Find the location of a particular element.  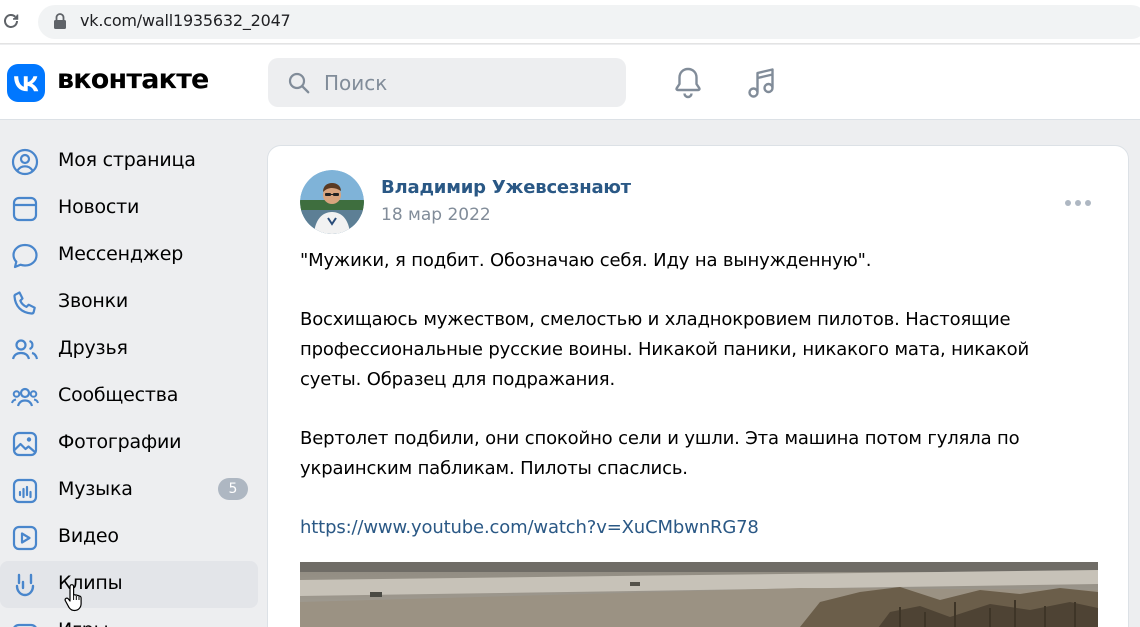

vk-header: вконтакте is located at coordinates (570, 82).